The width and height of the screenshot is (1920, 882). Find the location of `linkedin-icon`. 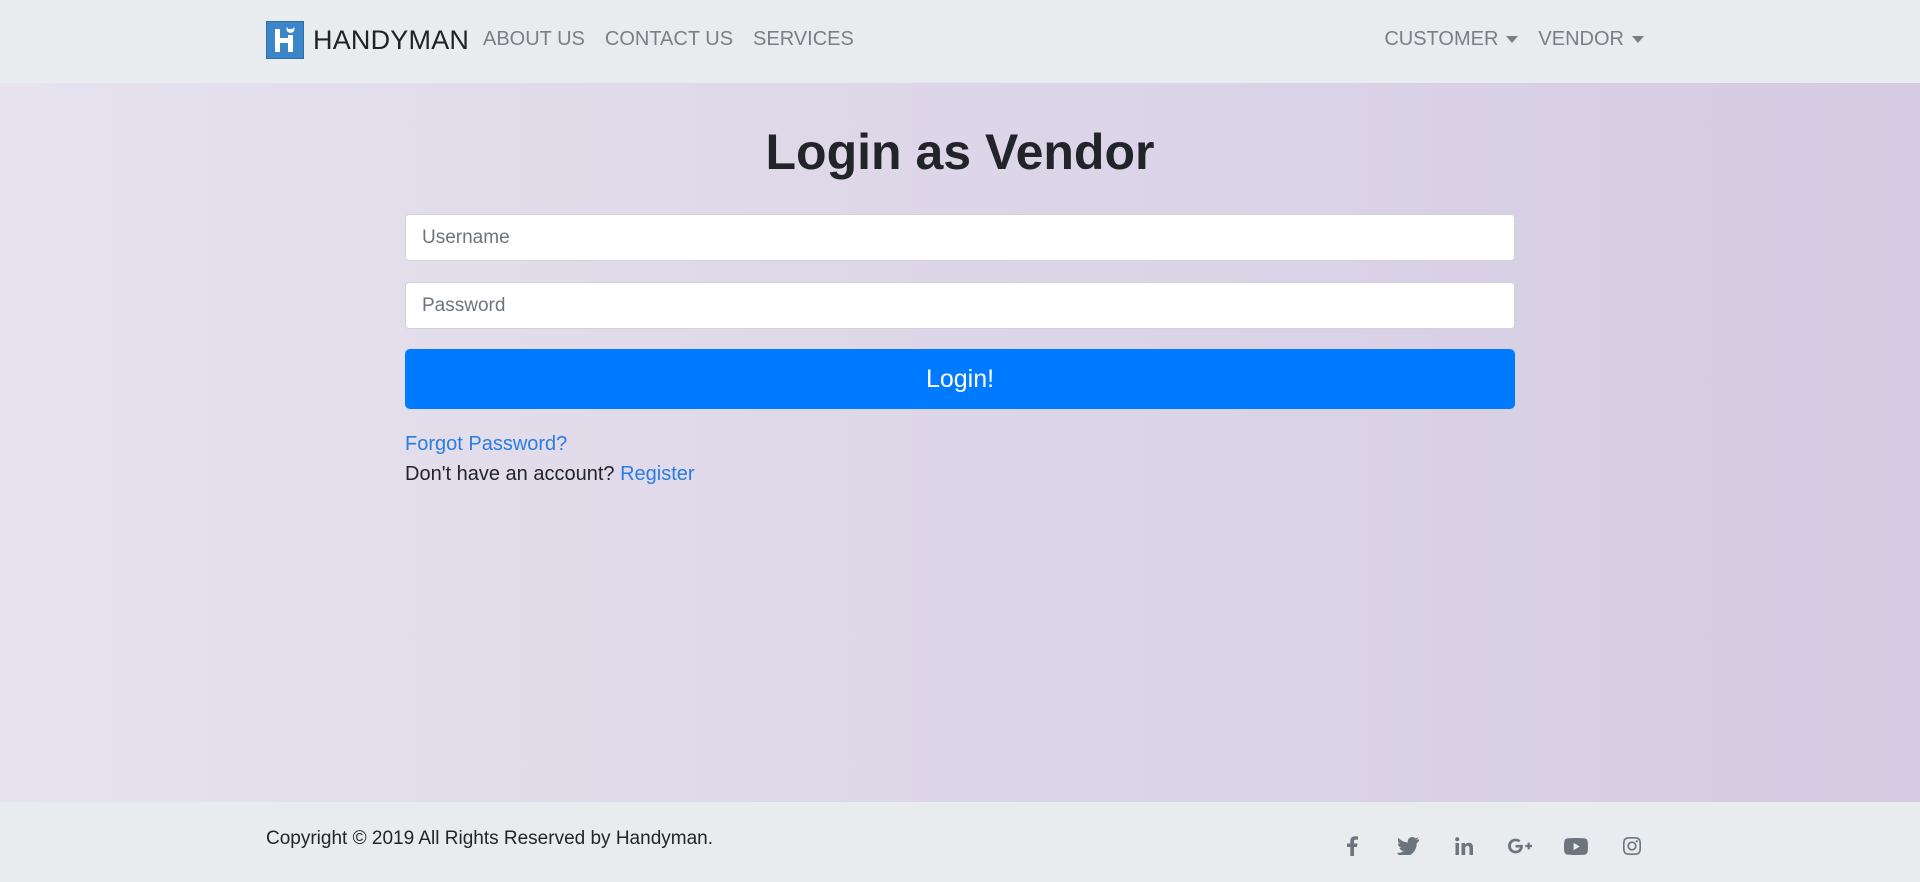

linkedin-icon is located at coordinates (1464, 846).